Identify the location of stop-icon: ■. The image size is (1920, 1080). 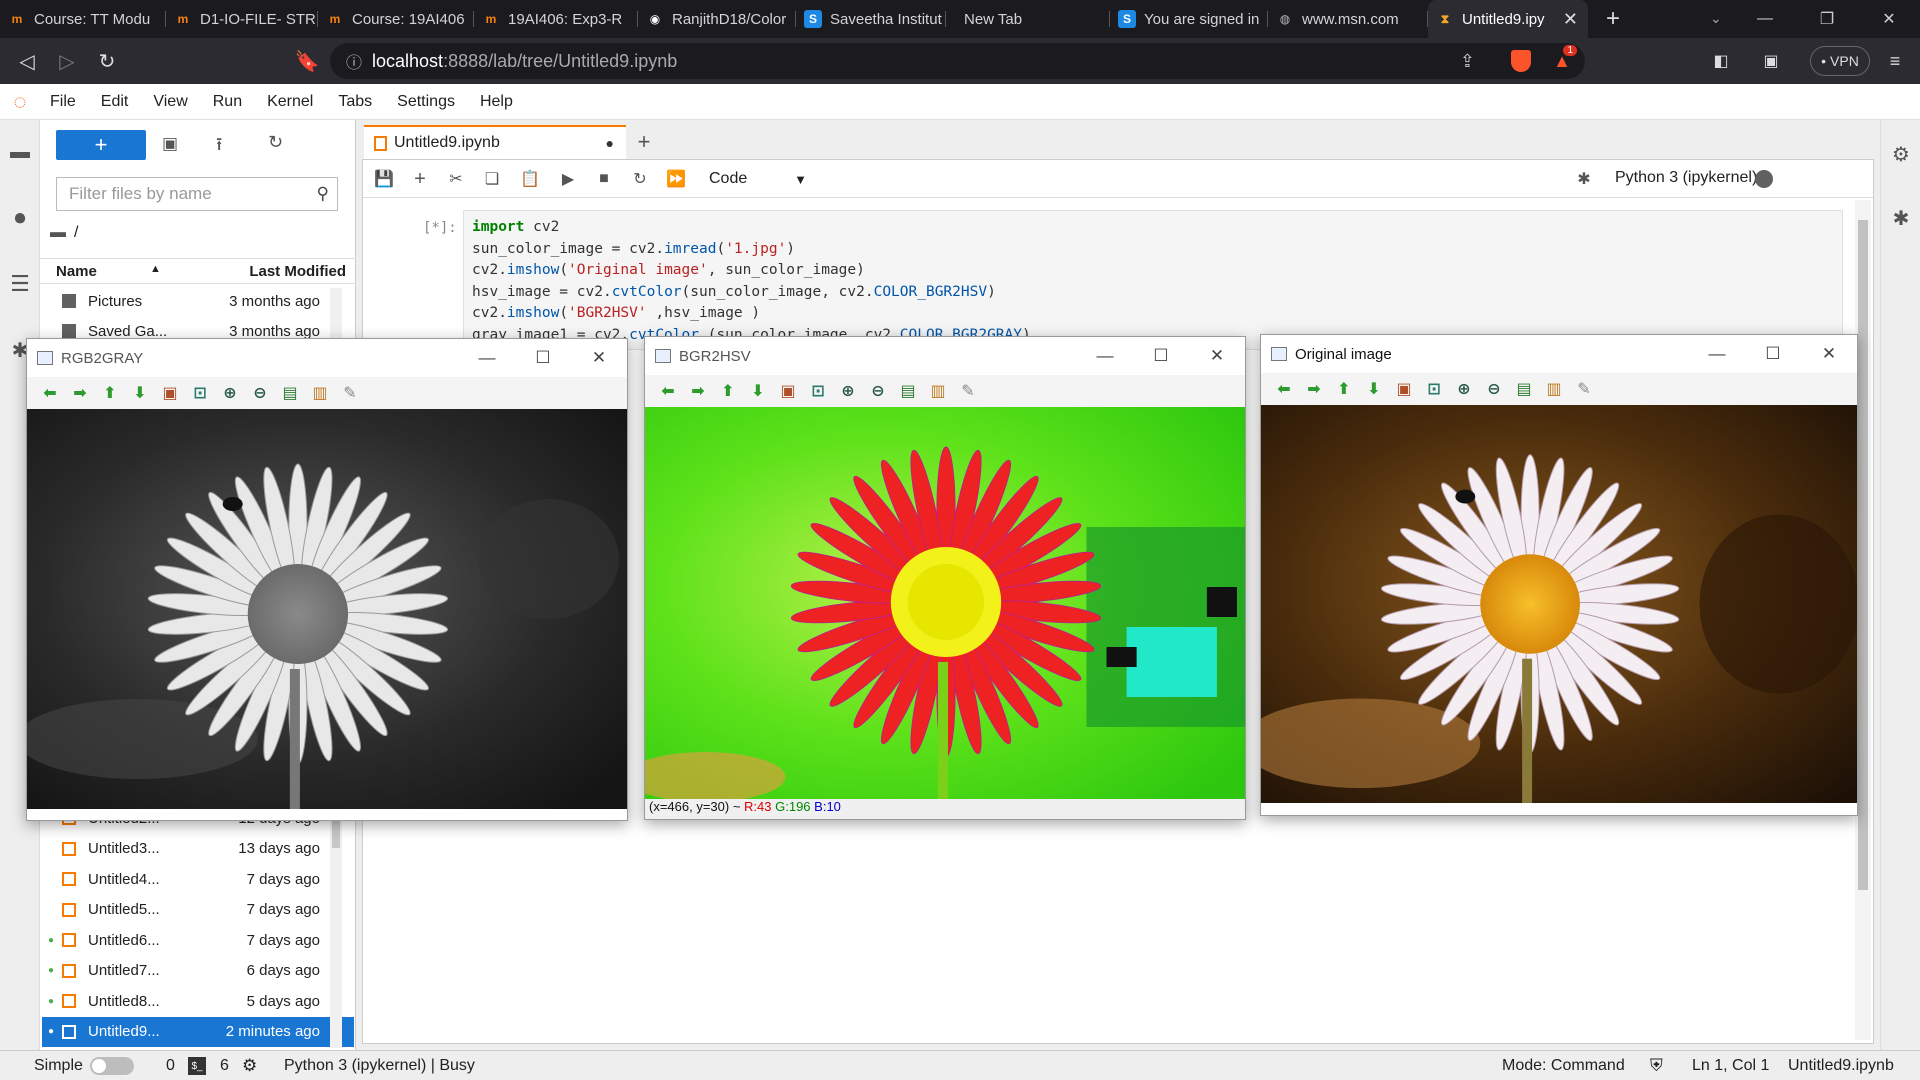
(604, 179).